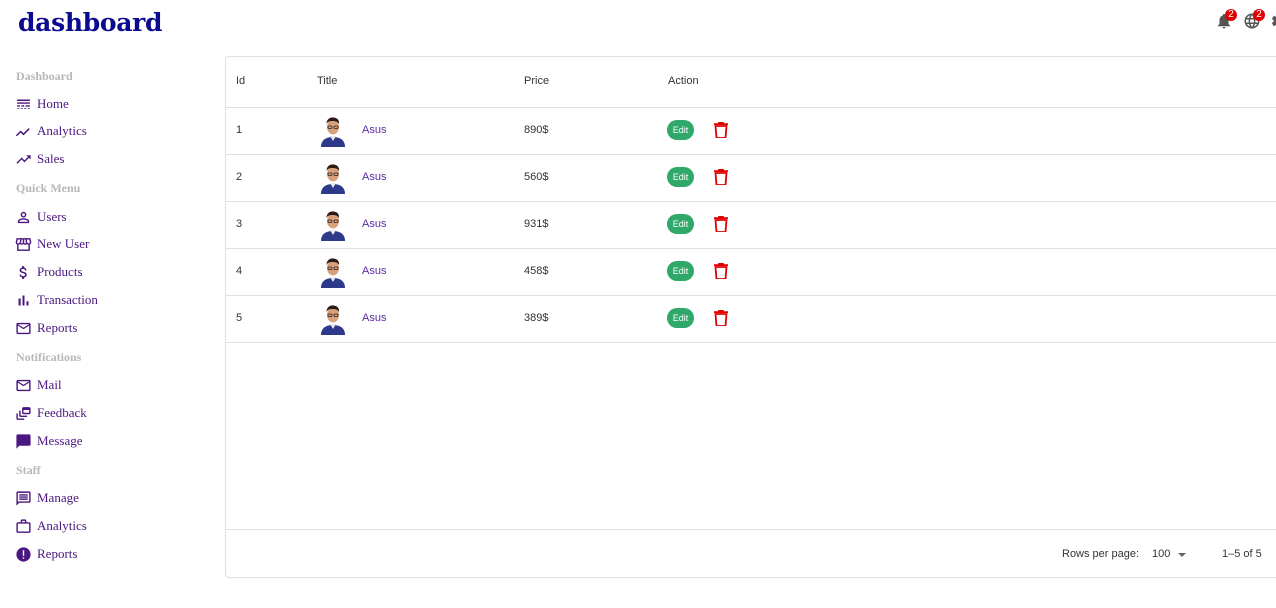  Describe the element at coordinates (1182, 555) in the screenshot. I see `chevron-down-icon` at that location.